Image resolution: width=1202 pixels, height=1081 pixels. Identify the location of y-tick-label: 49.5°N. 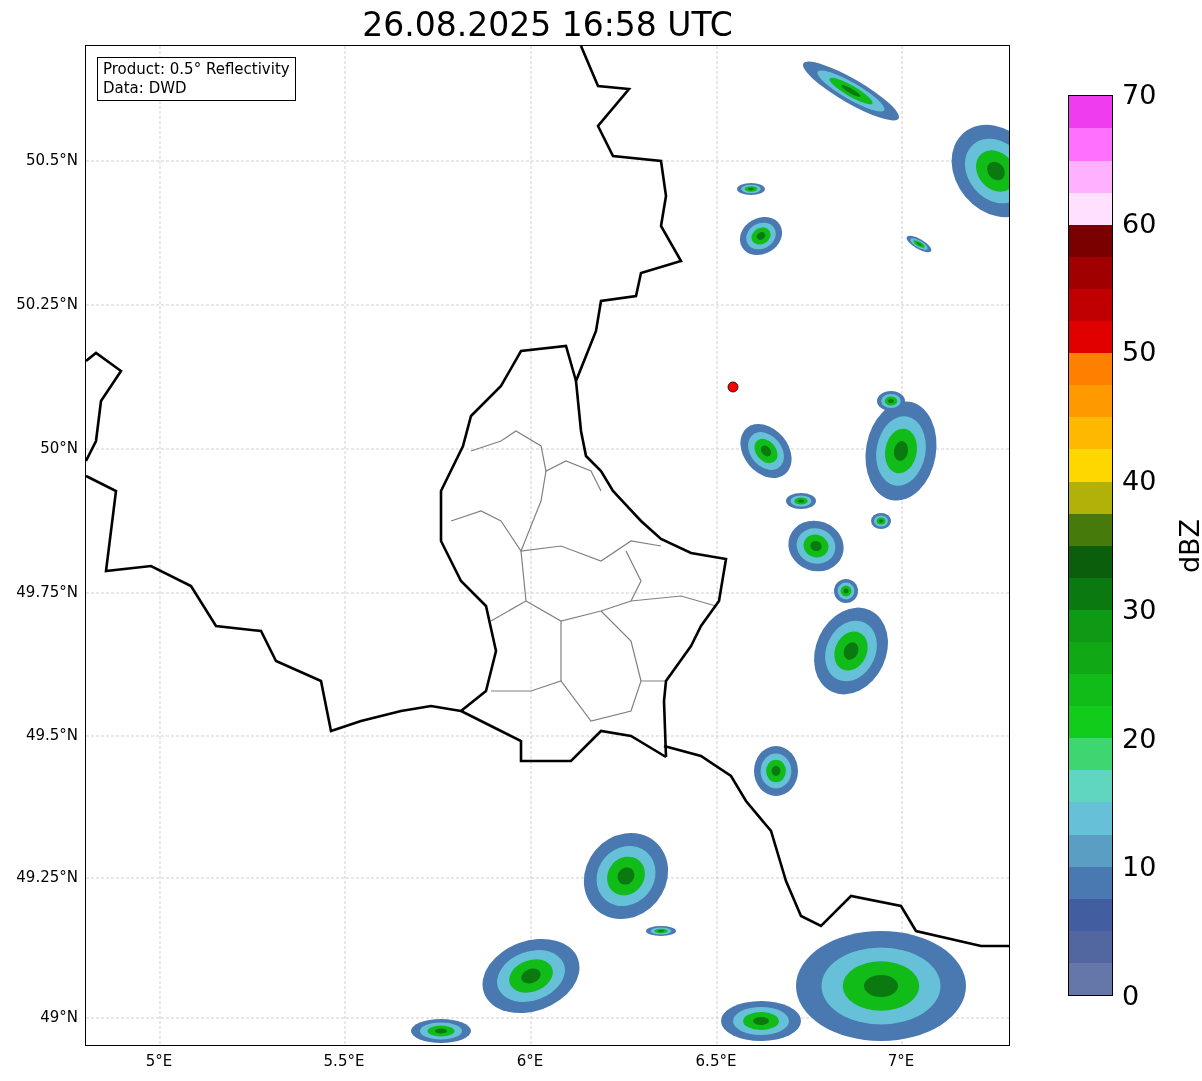
(51, 735).